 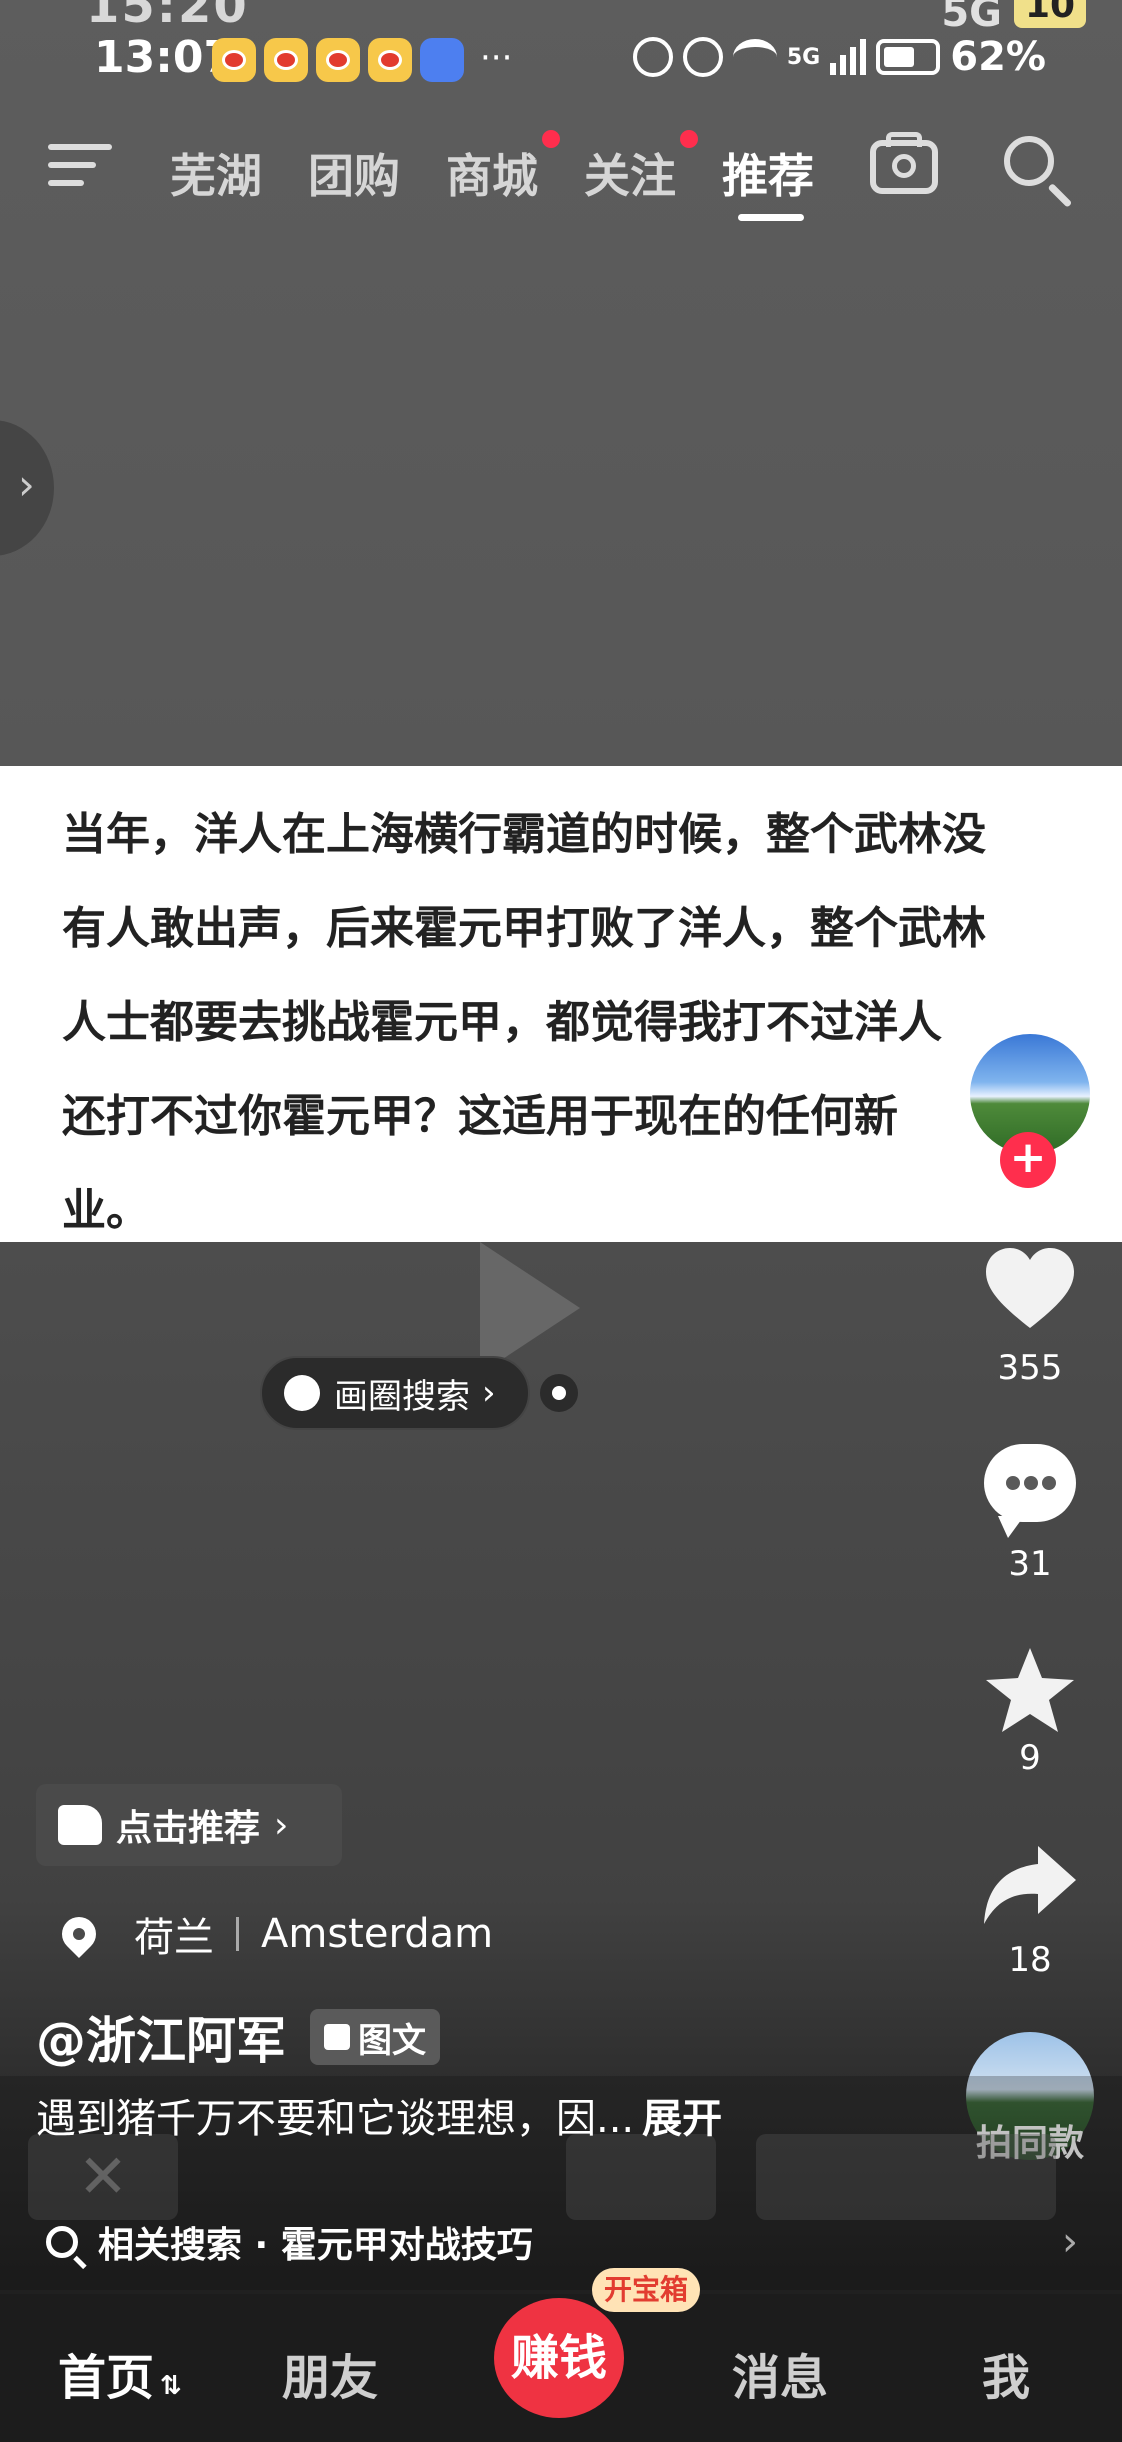 I want to click on favorite-count: 9, so click(x=1030, y=1758).